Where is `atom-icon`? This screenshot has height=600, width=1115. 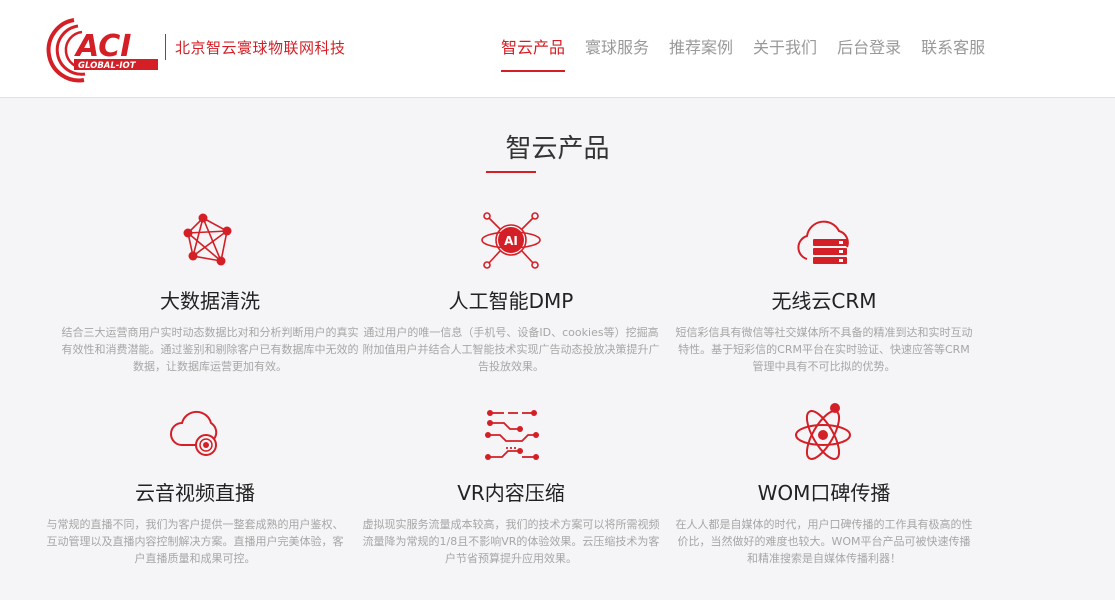
atom-icon is located at coordinates (823, 431).